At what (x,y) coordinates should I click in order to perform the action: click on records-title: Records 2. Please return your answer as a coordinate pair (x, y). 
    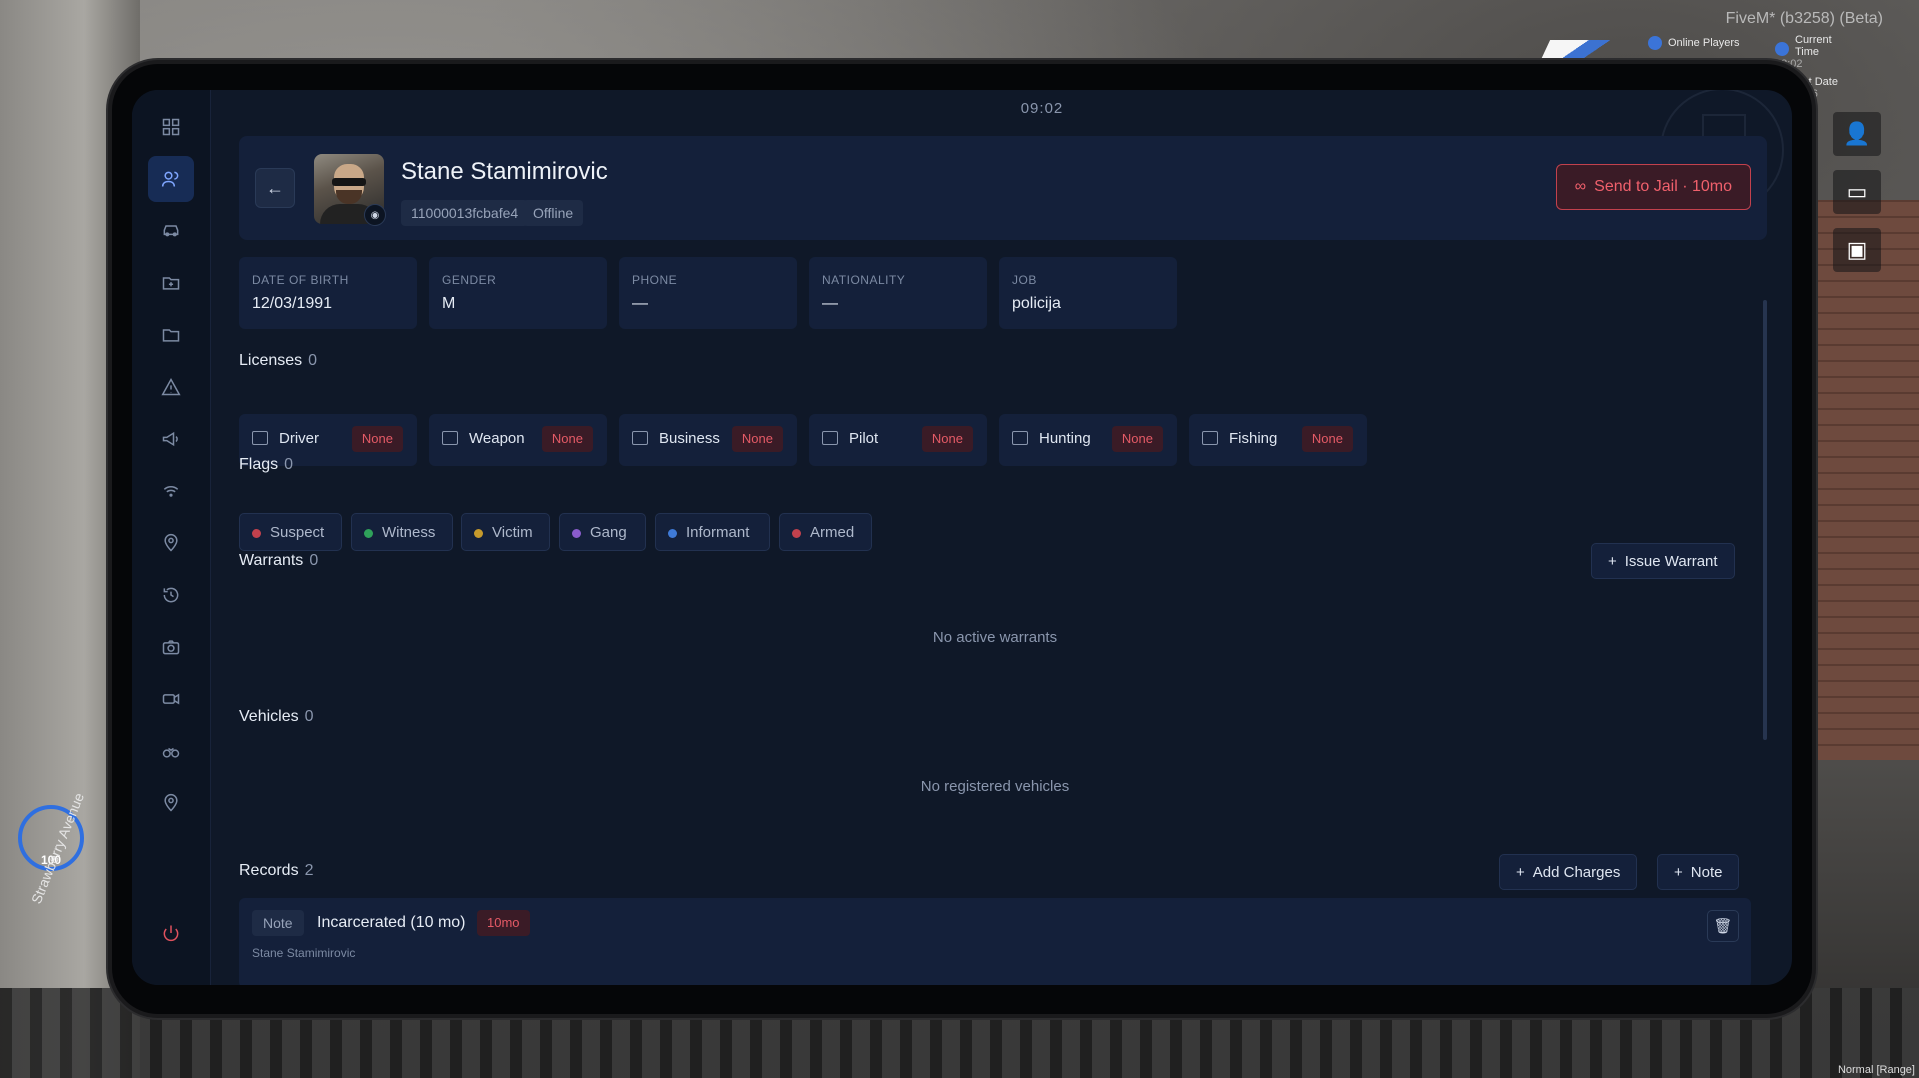
    Looking at the image, I should click on (276, 870).